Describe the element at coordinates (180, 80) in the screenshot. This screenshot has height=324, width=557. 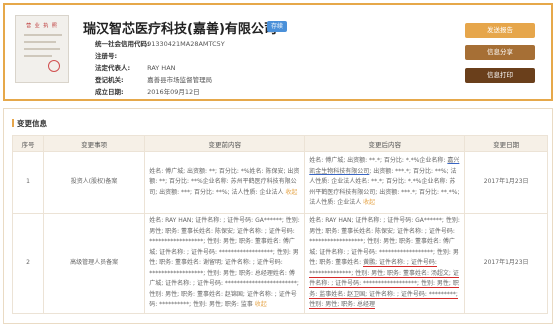
I see `info-value: 嘉善县市场监督管理局` at that location.